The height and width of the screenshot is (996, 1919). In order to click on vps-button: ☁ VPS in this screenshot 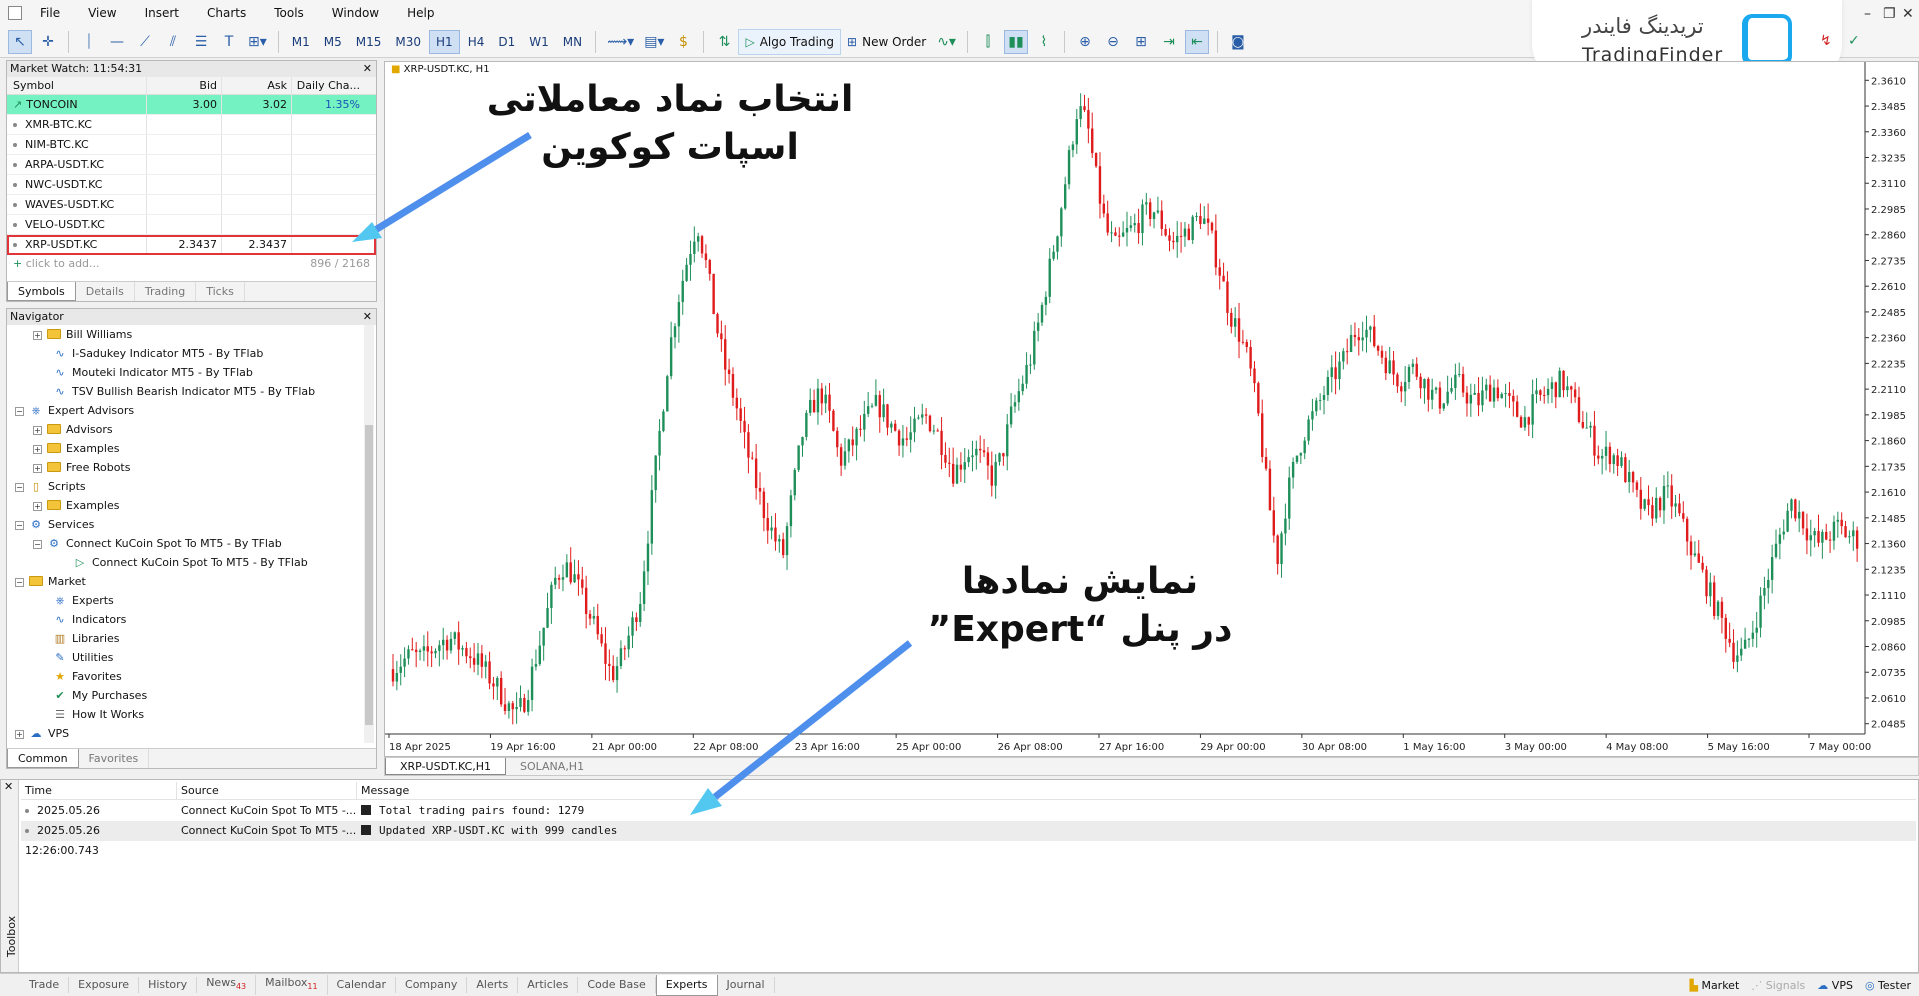, I will do `click(1835, 985)`.